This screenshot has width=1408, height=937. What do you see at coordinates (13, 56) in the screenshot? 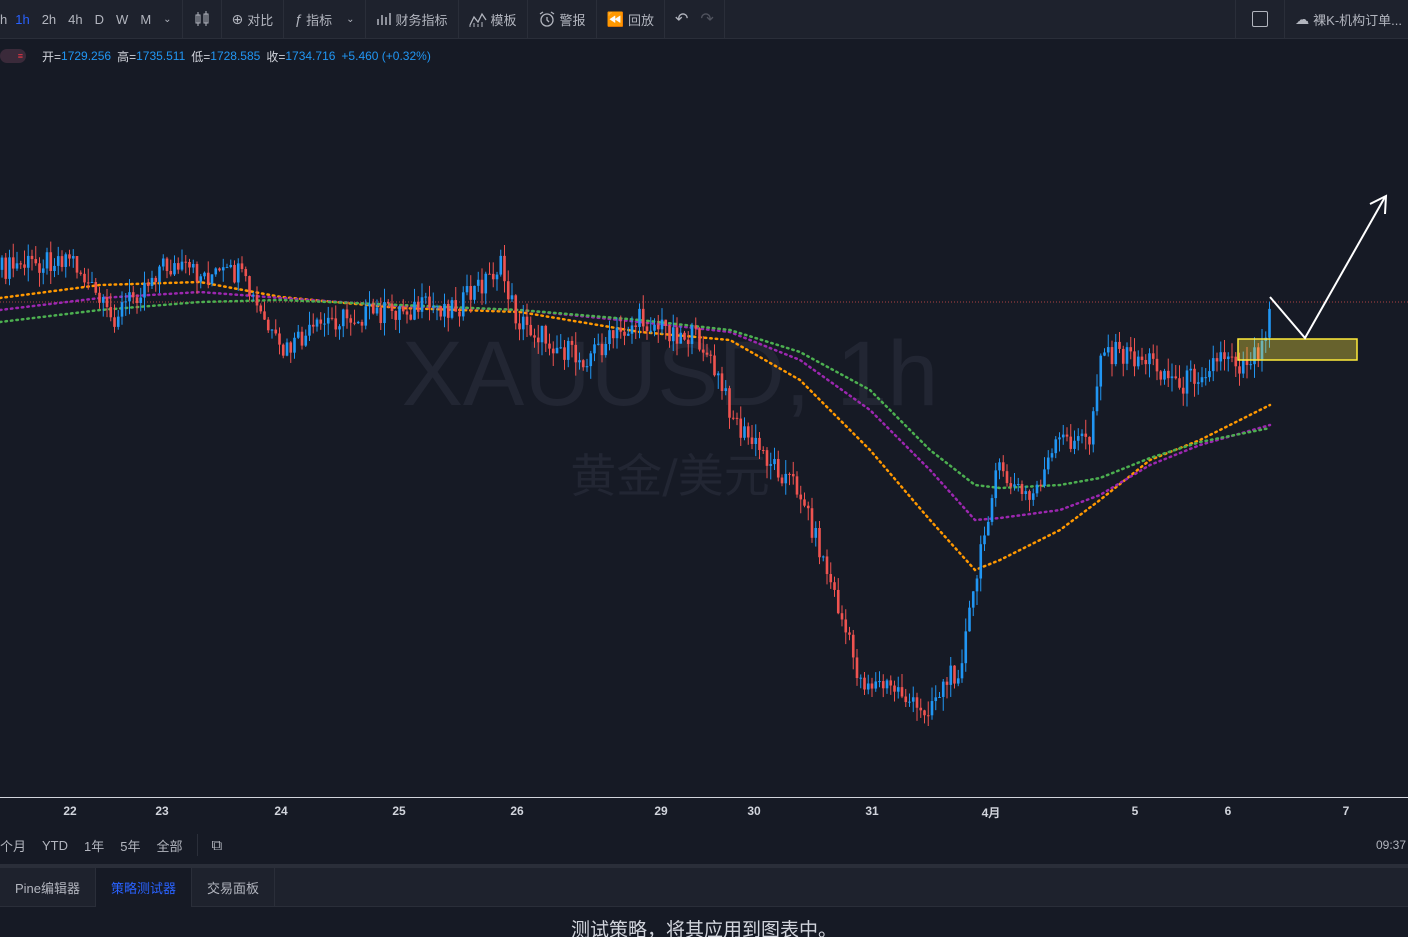
I see `legend-menu-icon: ≡` at bounding box center [13, 56].